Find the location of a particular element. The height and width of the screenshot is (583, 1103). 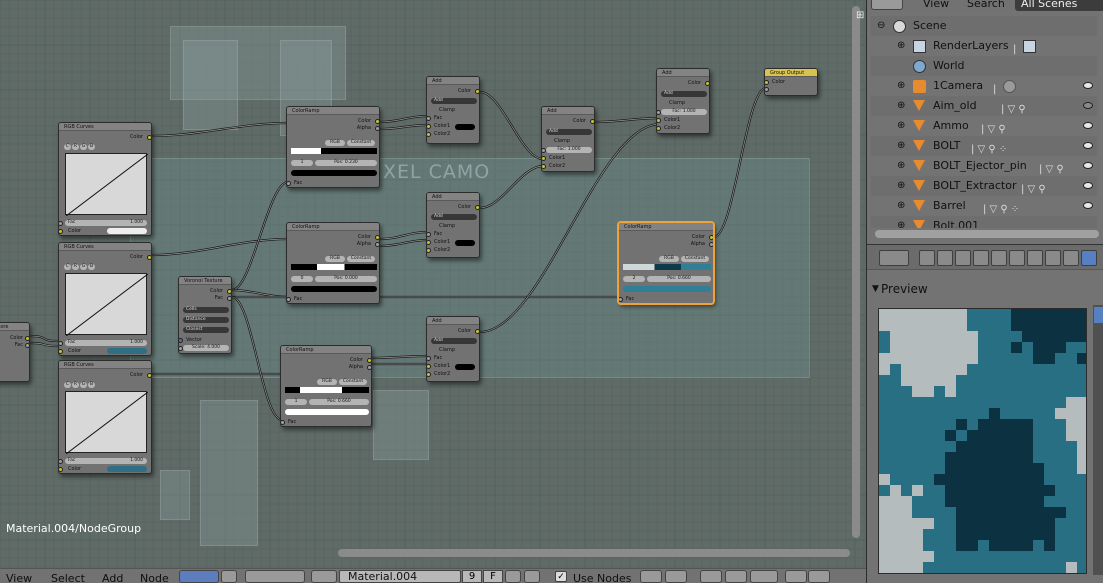

vertical-scrollbar is located at coordinates (856, 272).